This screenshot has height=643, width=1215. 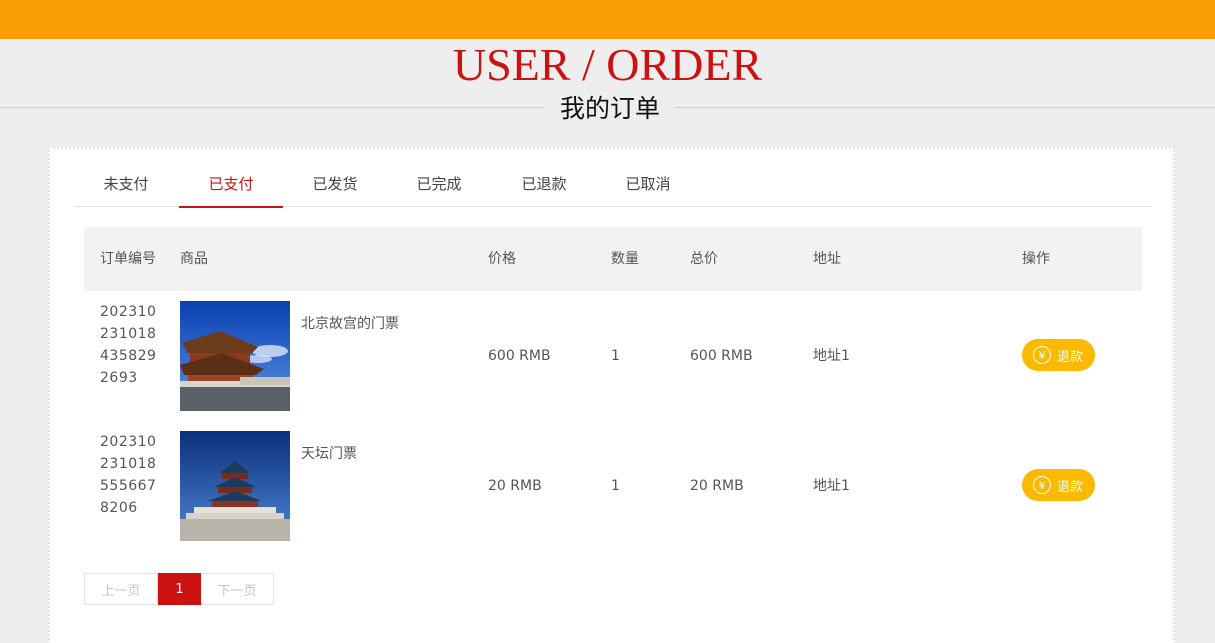 What do you see at coordinates (515, 486) in the screenshot?
I see `price-value: 20 RMB` at bounding box center [515, 486].